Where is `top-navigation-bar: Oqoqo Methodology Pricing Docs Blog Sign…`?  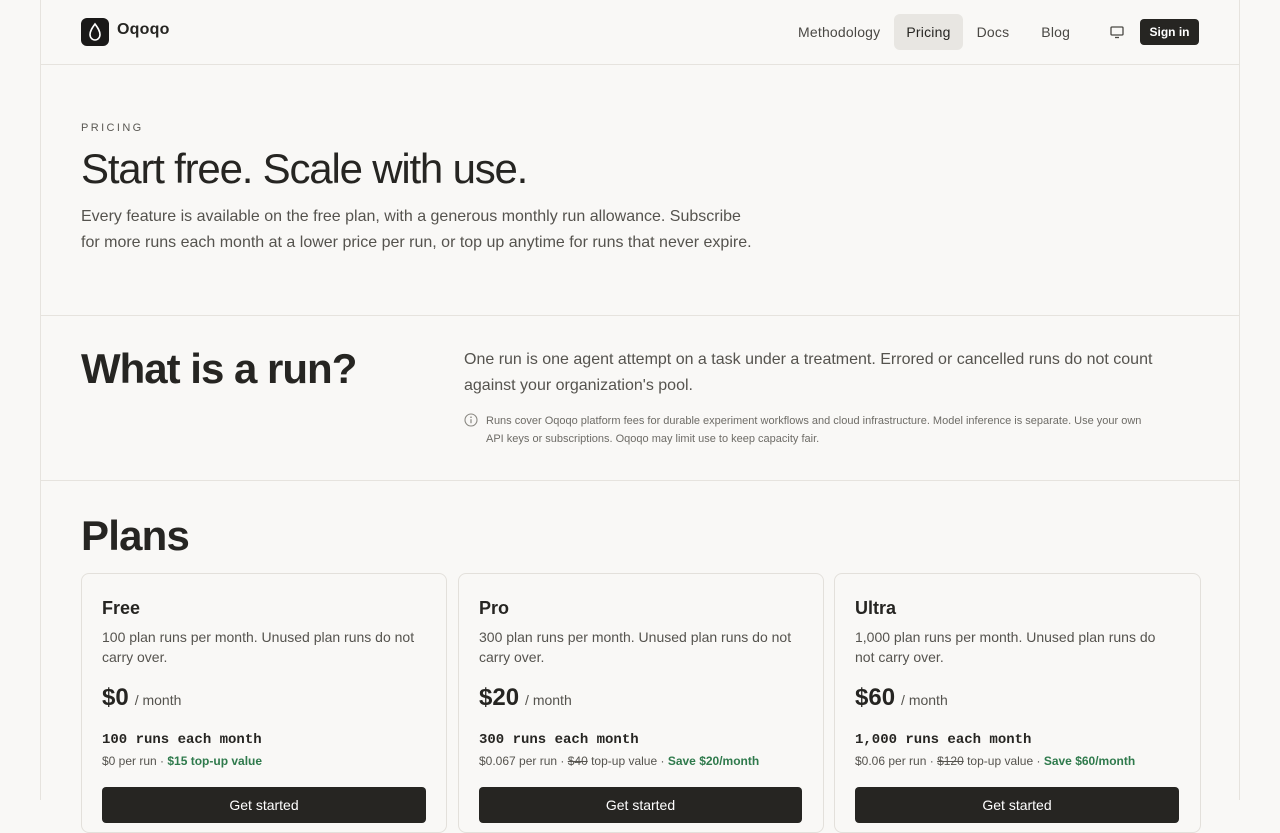
top-navigation-bar: Oqoqo Methodology Pricing Docs Blog Sign… is located at coordinates (640, 32).